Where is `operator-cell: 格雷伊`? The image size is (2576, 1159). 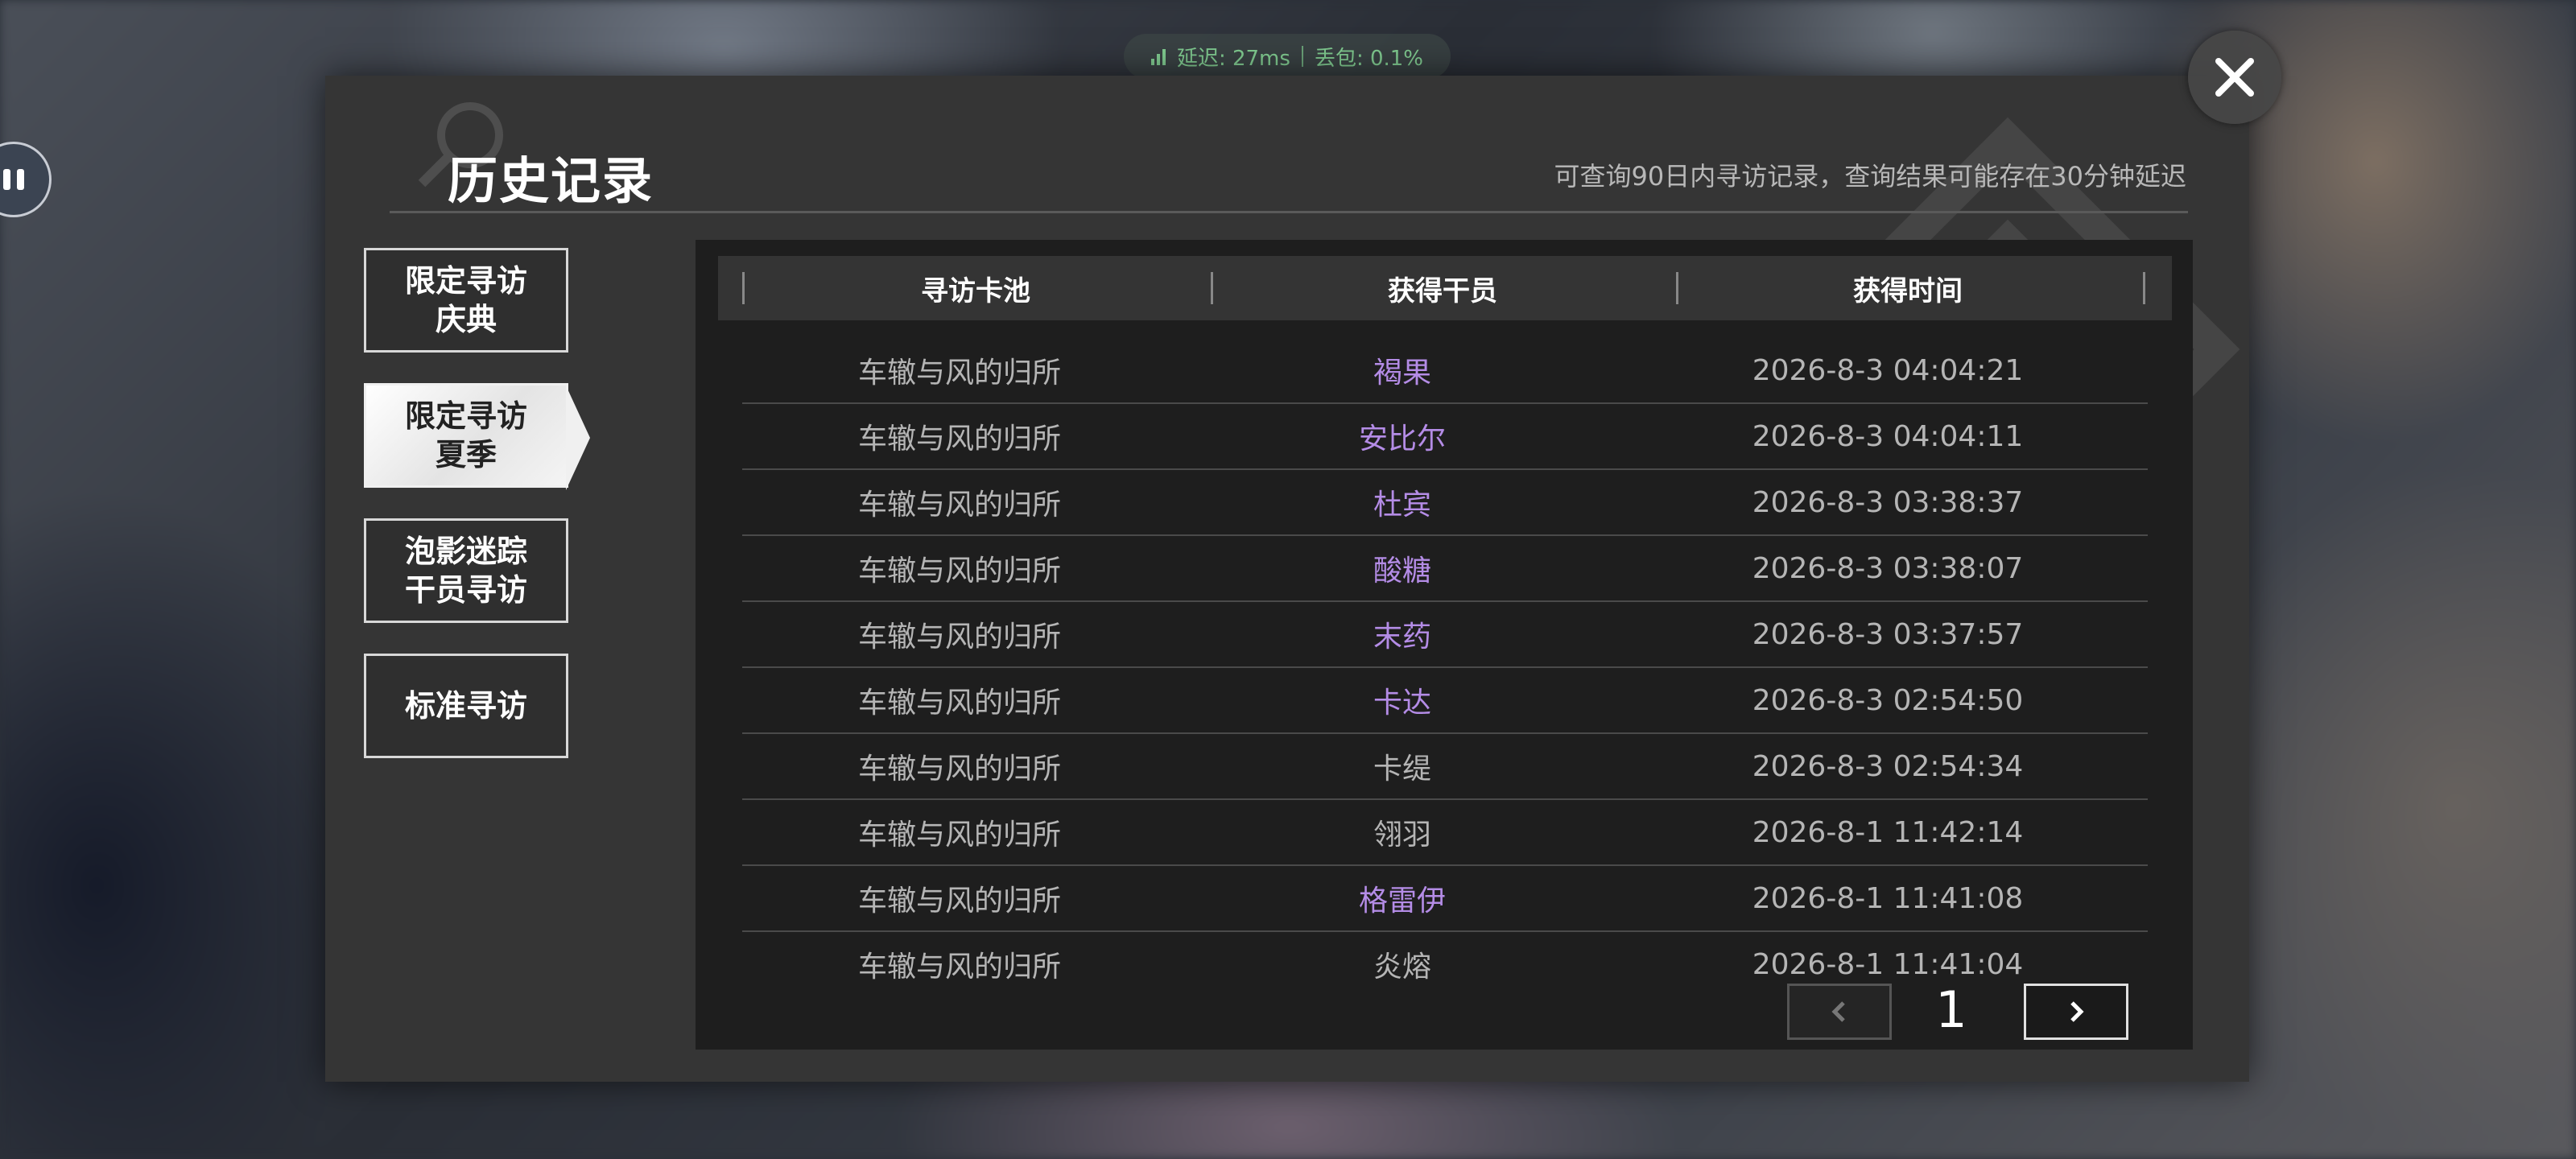
operator-cell: 格雷伊 is located at coordinates (1402, 901).